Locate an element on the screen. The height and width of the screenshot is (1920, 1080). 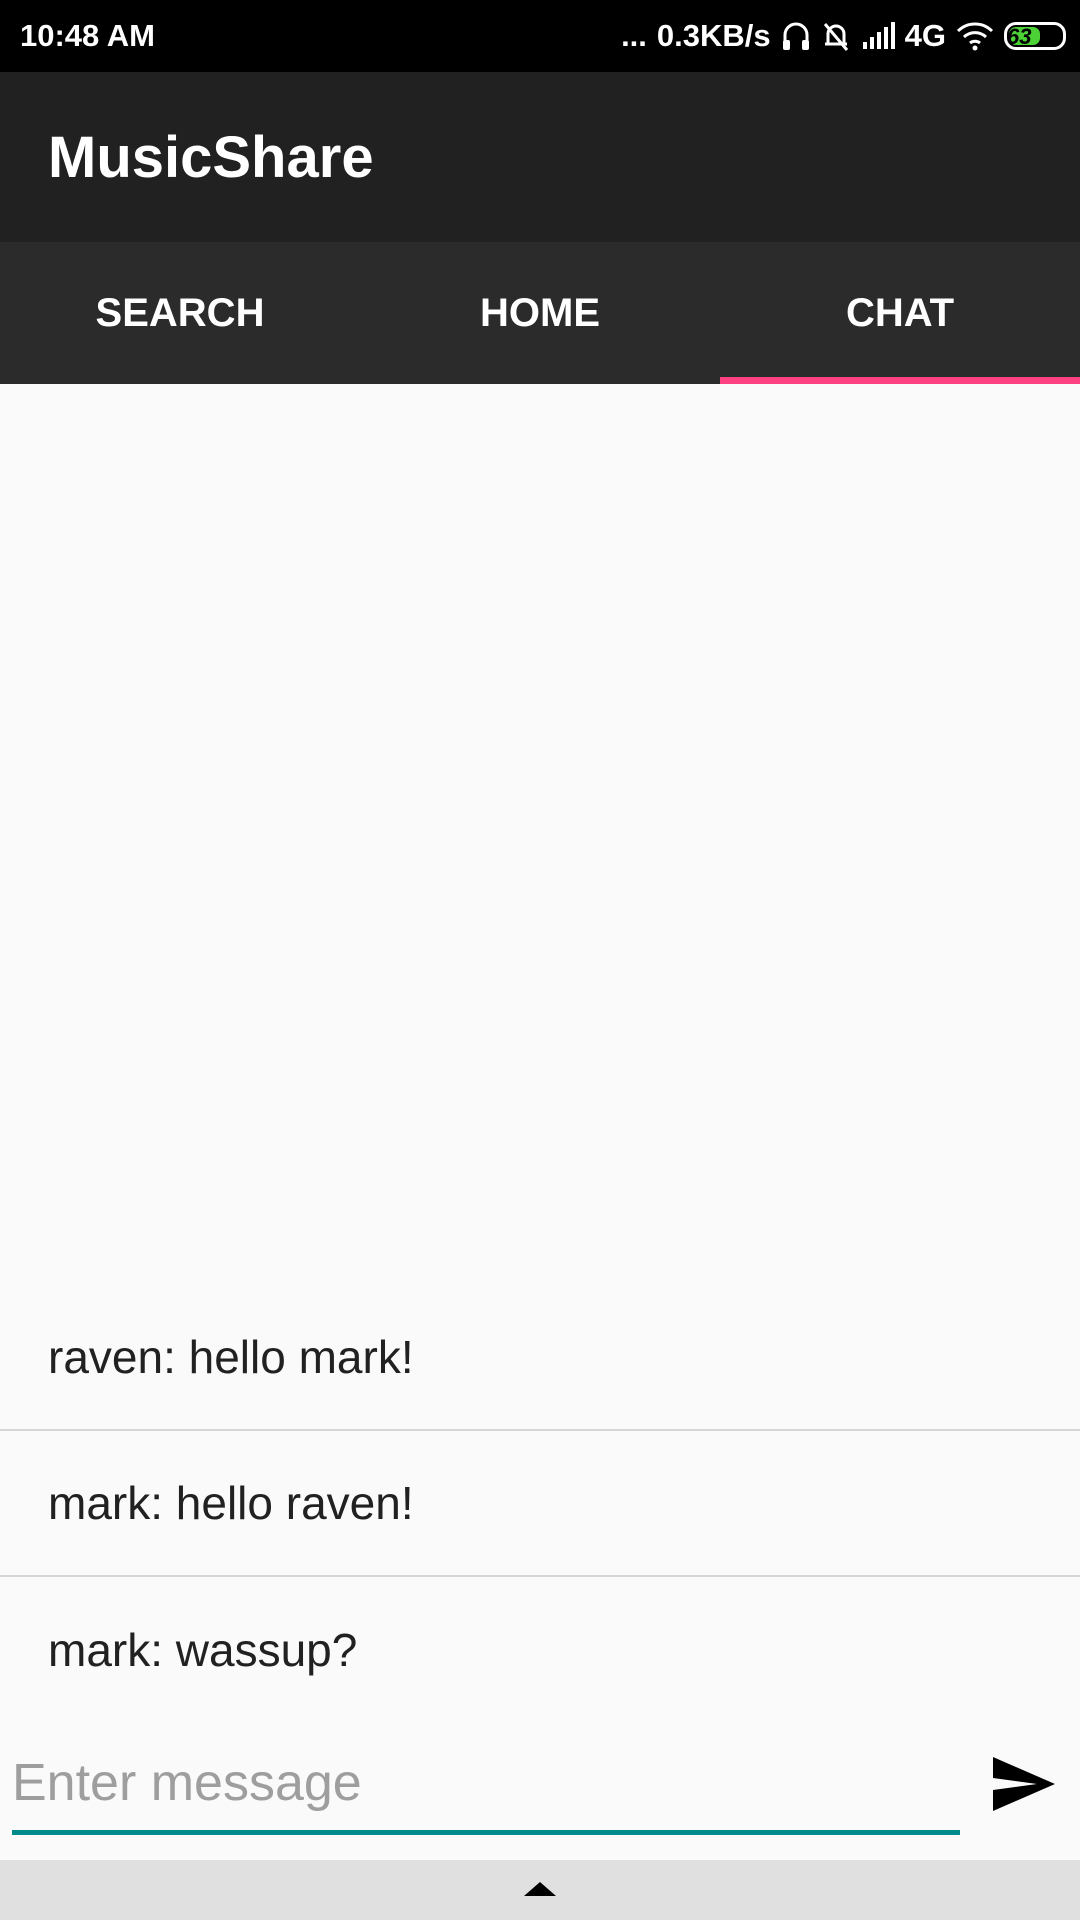
message-input-row is located at coordinates (540, 1790).